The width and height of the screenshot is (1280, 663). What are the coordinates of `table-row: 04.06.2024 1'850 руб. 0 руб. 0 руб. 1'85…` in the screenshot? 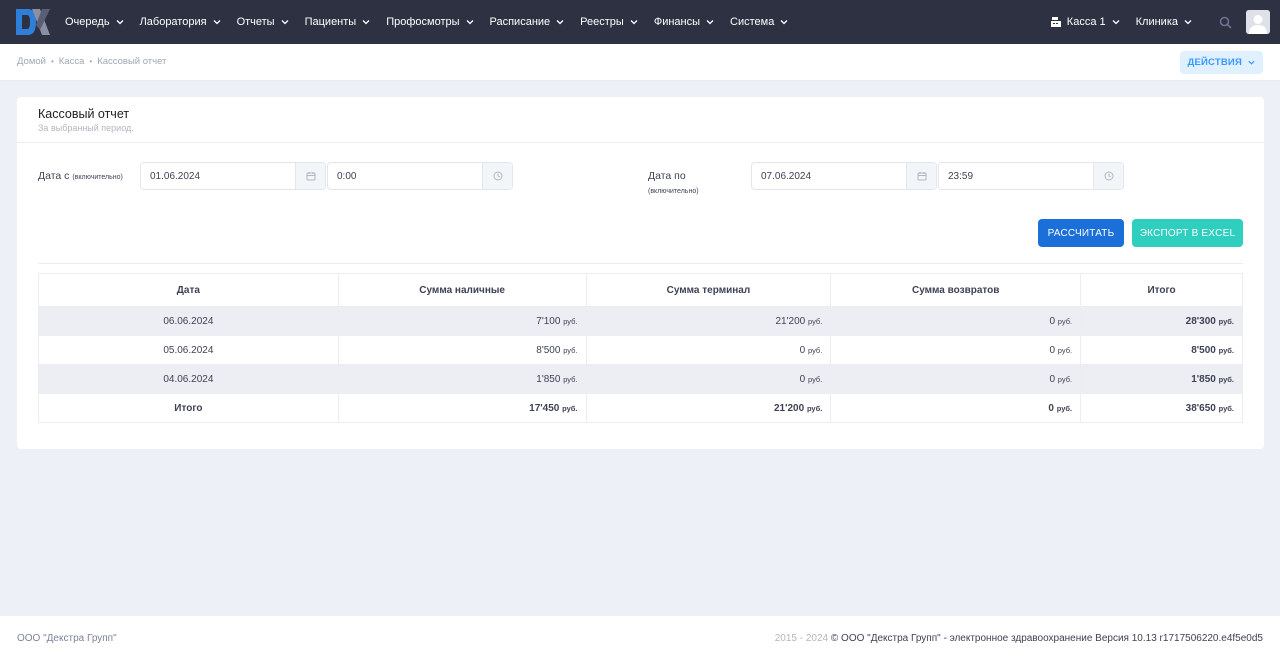 It's located at (640, 379).